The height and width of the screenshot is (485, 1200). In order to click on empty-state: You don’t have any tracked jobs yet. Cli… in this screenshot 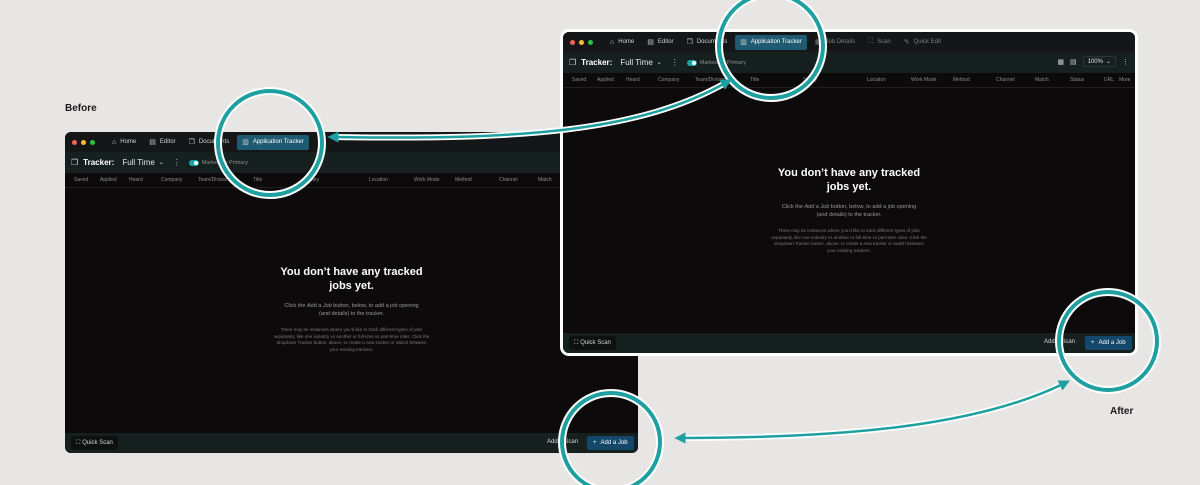, I will do `click(849, 210)`.